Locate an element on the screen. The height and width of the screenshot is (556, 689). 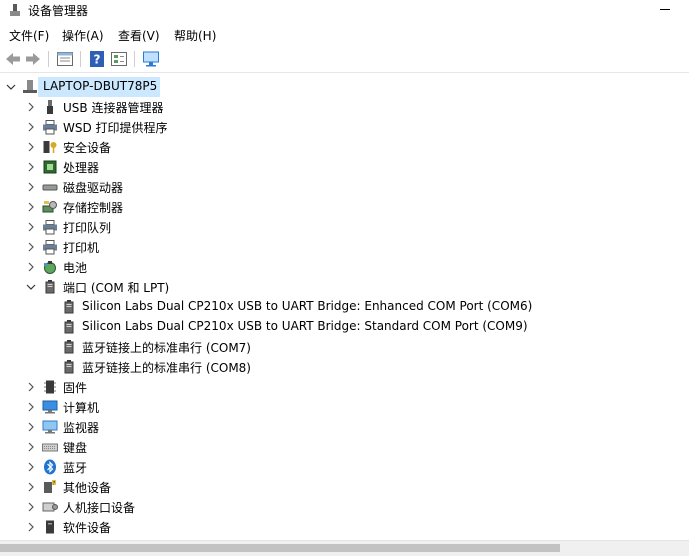
category-label: 固件 is located at coordinates (75, 388).